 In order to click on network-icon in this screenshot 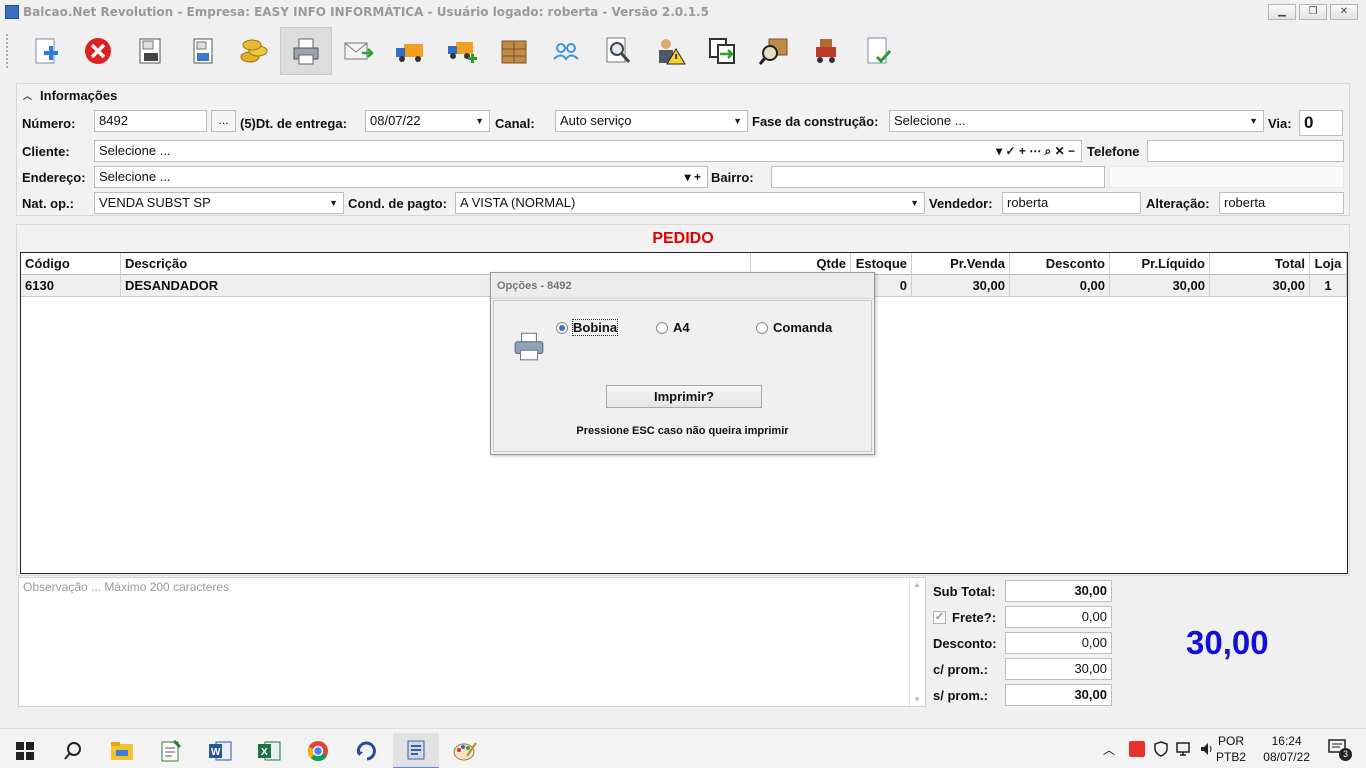, I will do `click(1184, 749)`.